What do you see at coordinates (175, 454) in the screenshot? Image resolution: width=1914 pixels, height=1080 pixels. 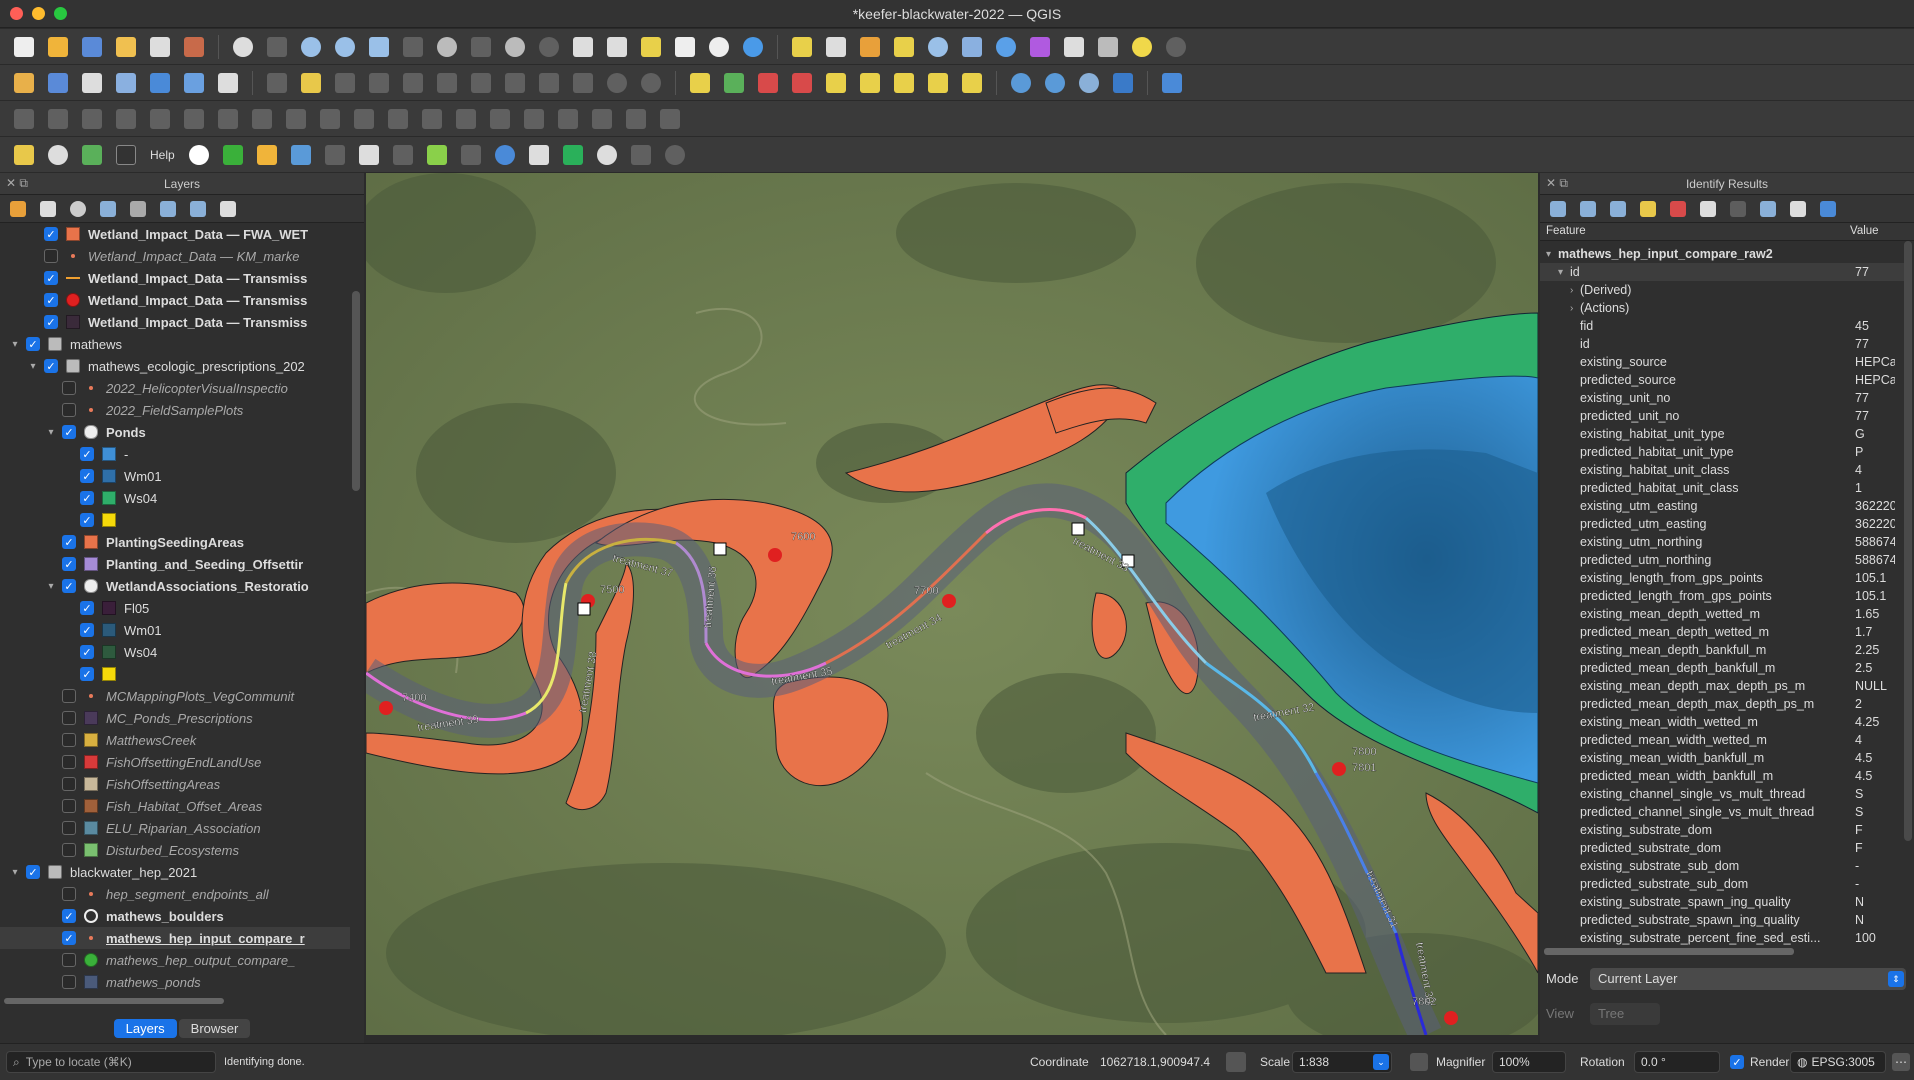 I see `layer-row: ✓ -` at bounding box center [175, 454].